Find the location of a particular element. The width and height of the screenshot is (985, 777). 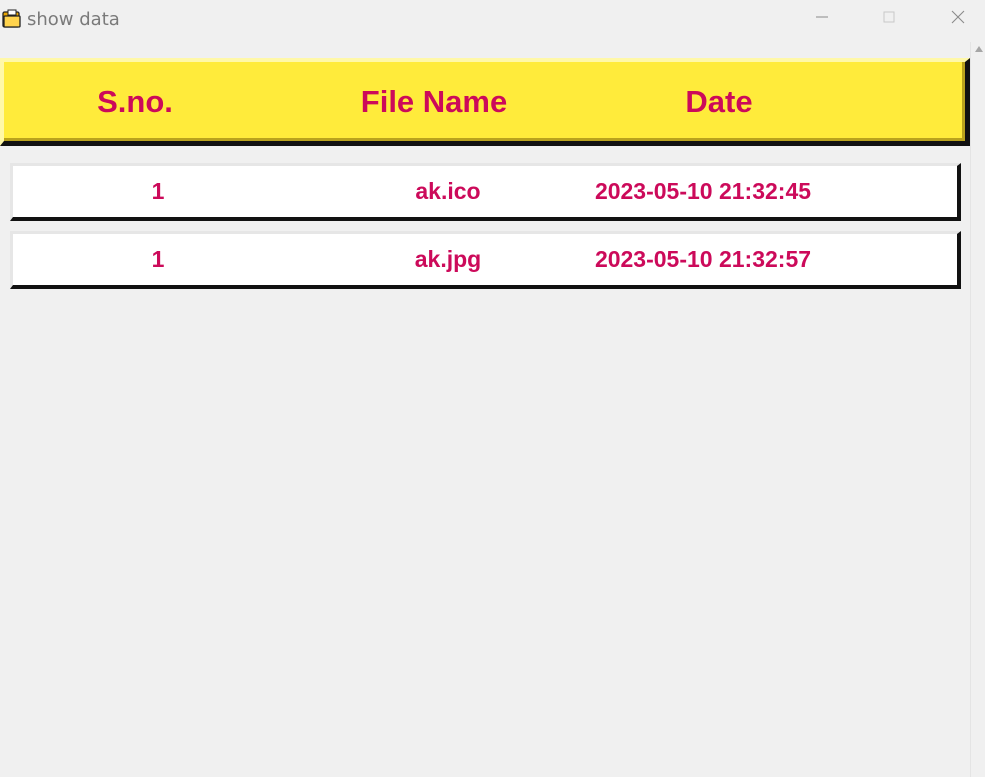

cell-file-name: ak.ico is located at coordinates (448, 191).